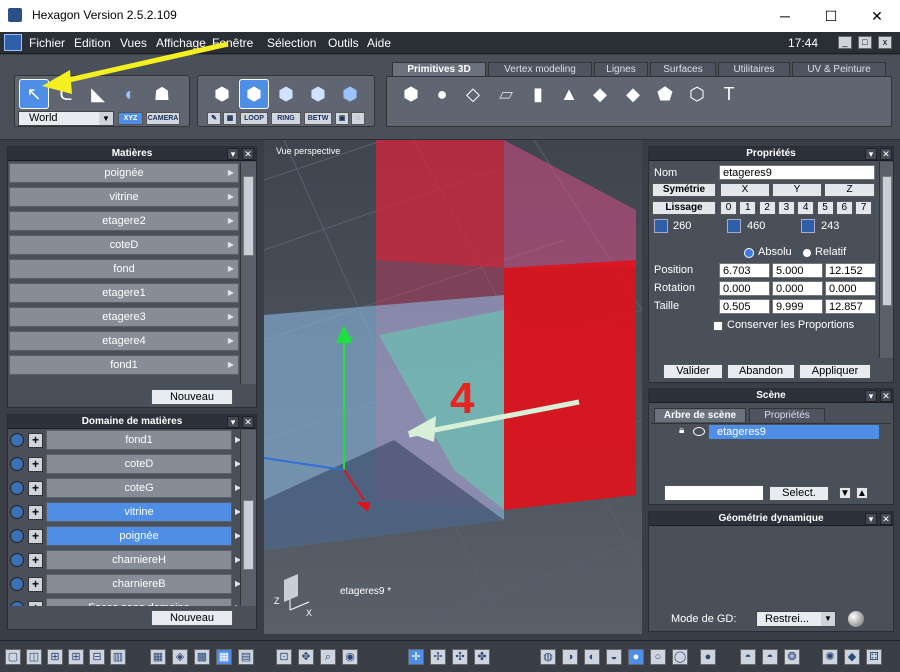 The height and width of the screenshot is (672, 900). I want to click on lissage-level-5: 5, so click(825, 208).